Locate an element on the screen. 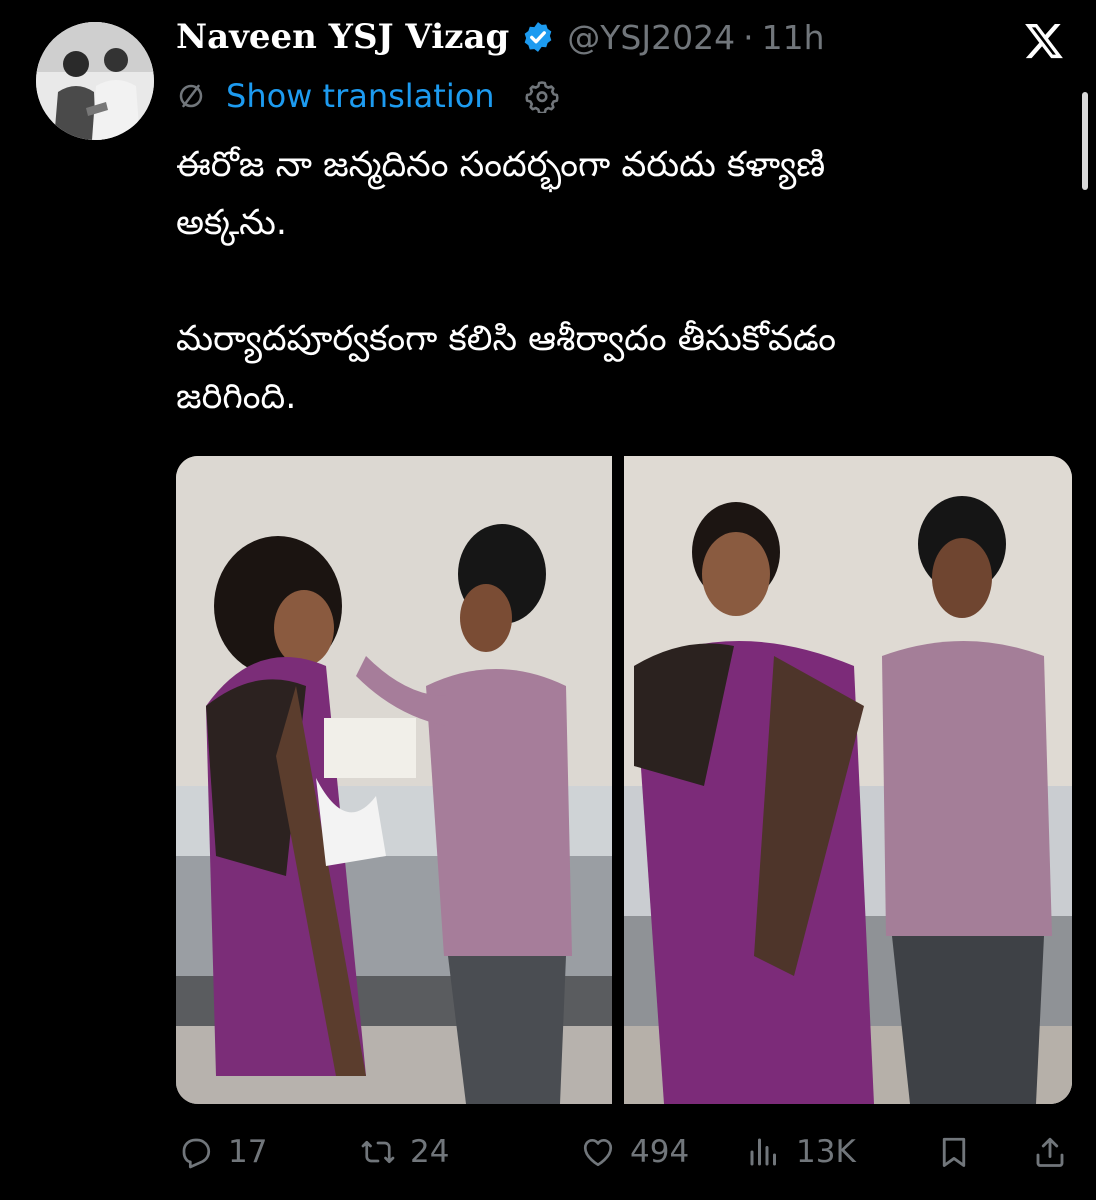 Image resolution: width=1096 pixels, height=1200 pixels. views-icon is located at coordinates (763, 1152).